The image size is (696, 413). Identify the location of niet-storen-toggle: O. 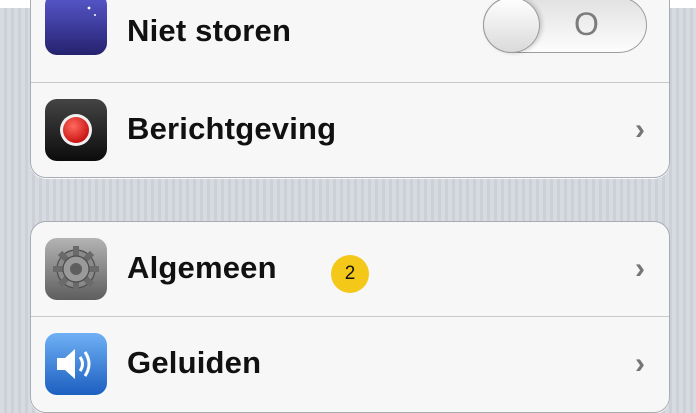
(565, 26).